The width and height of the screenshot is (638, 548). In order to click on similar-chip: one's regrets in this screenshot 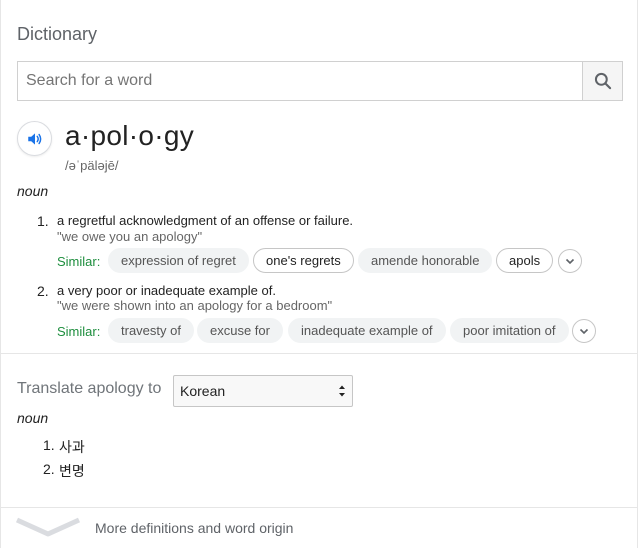, I will do `click(303, 260)`.